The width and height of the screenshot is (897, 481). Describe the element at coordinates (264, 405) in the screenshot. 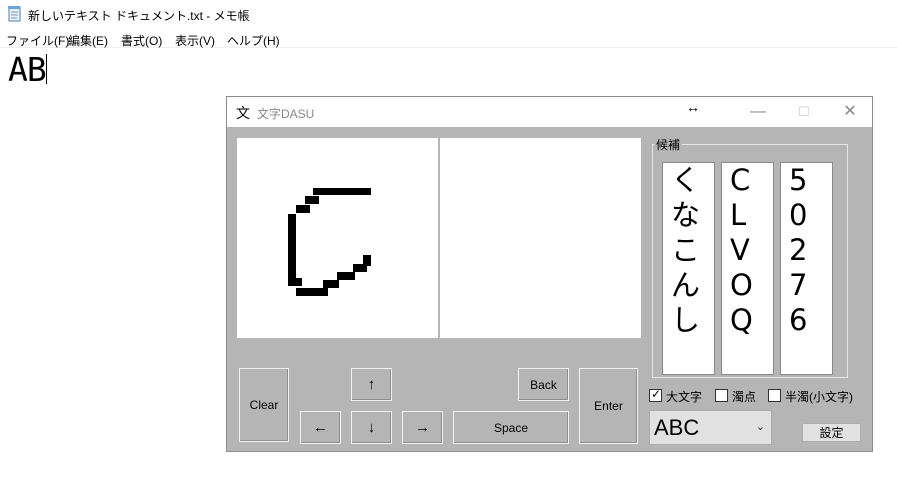

I see `clear-button: Clear` at that location.